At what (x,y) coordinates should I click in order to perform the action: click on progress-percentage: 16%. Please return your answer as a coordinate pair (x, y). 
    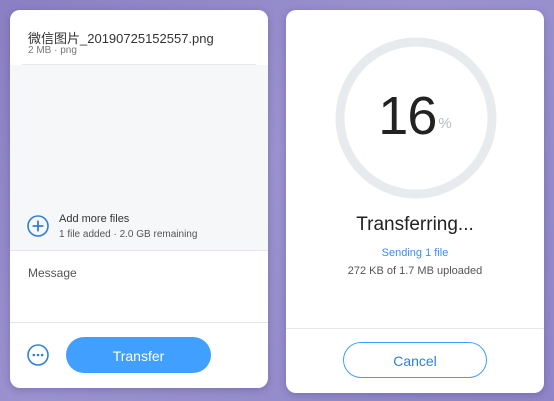
    Looking at the image, I should click on (415, 116).